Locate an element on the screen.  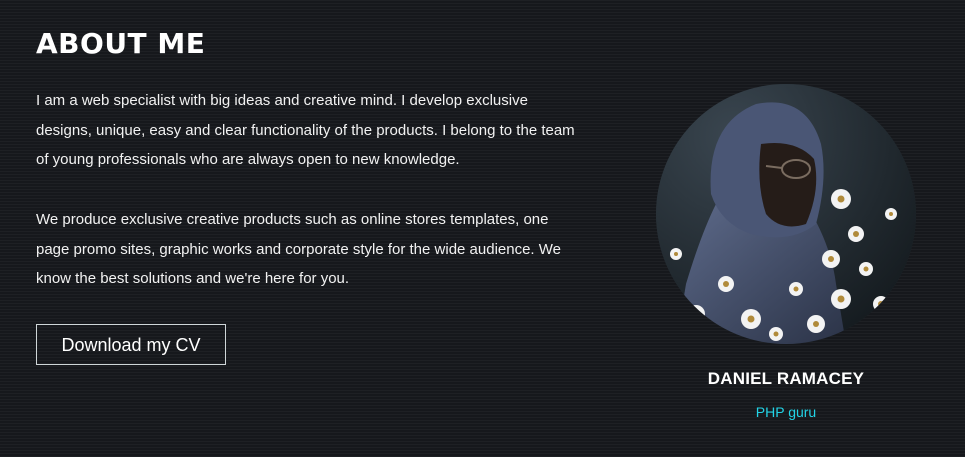
profile-role: PHP guru is located at coordinates (786, 412).